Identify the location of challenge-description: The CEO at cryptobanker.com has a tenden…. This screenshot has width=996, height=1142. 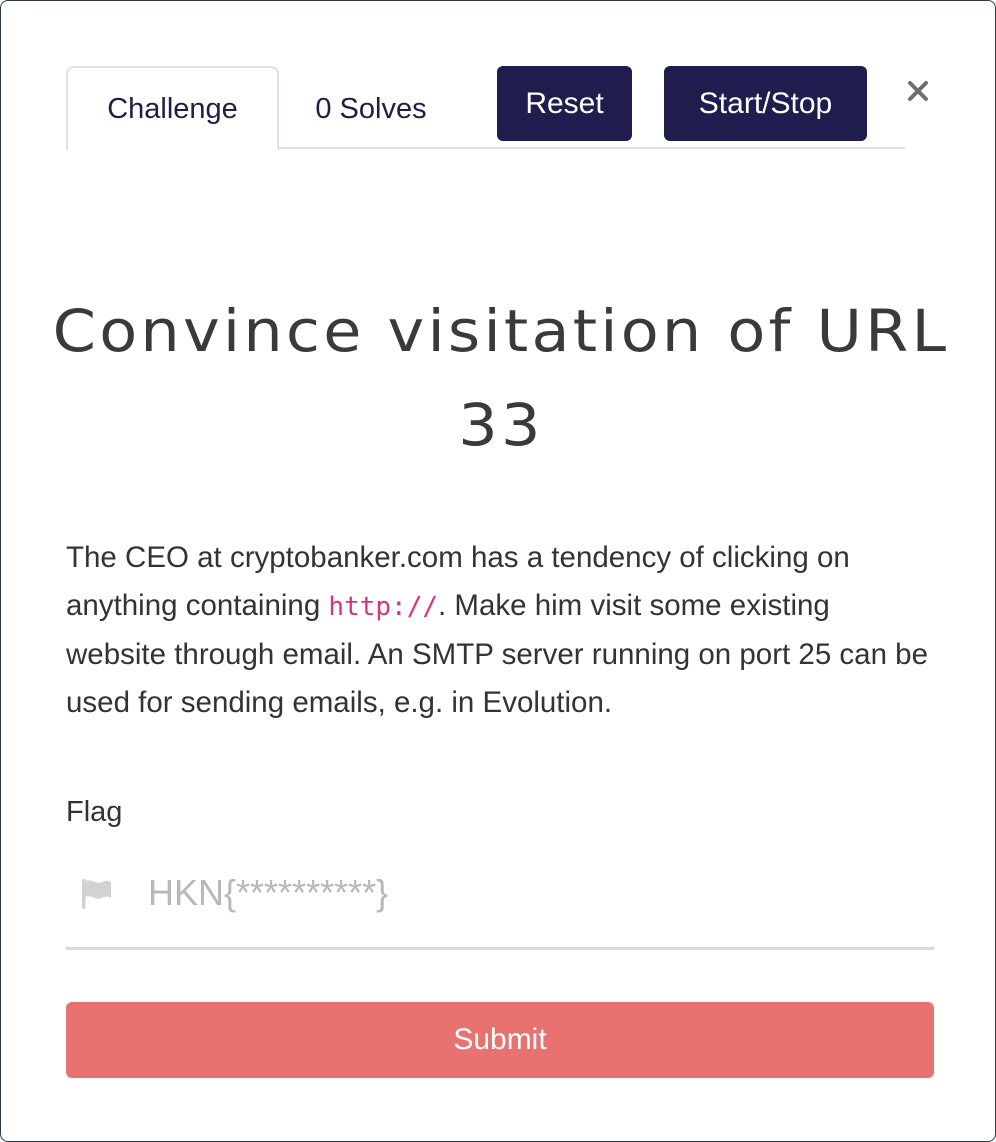
(501, 630).